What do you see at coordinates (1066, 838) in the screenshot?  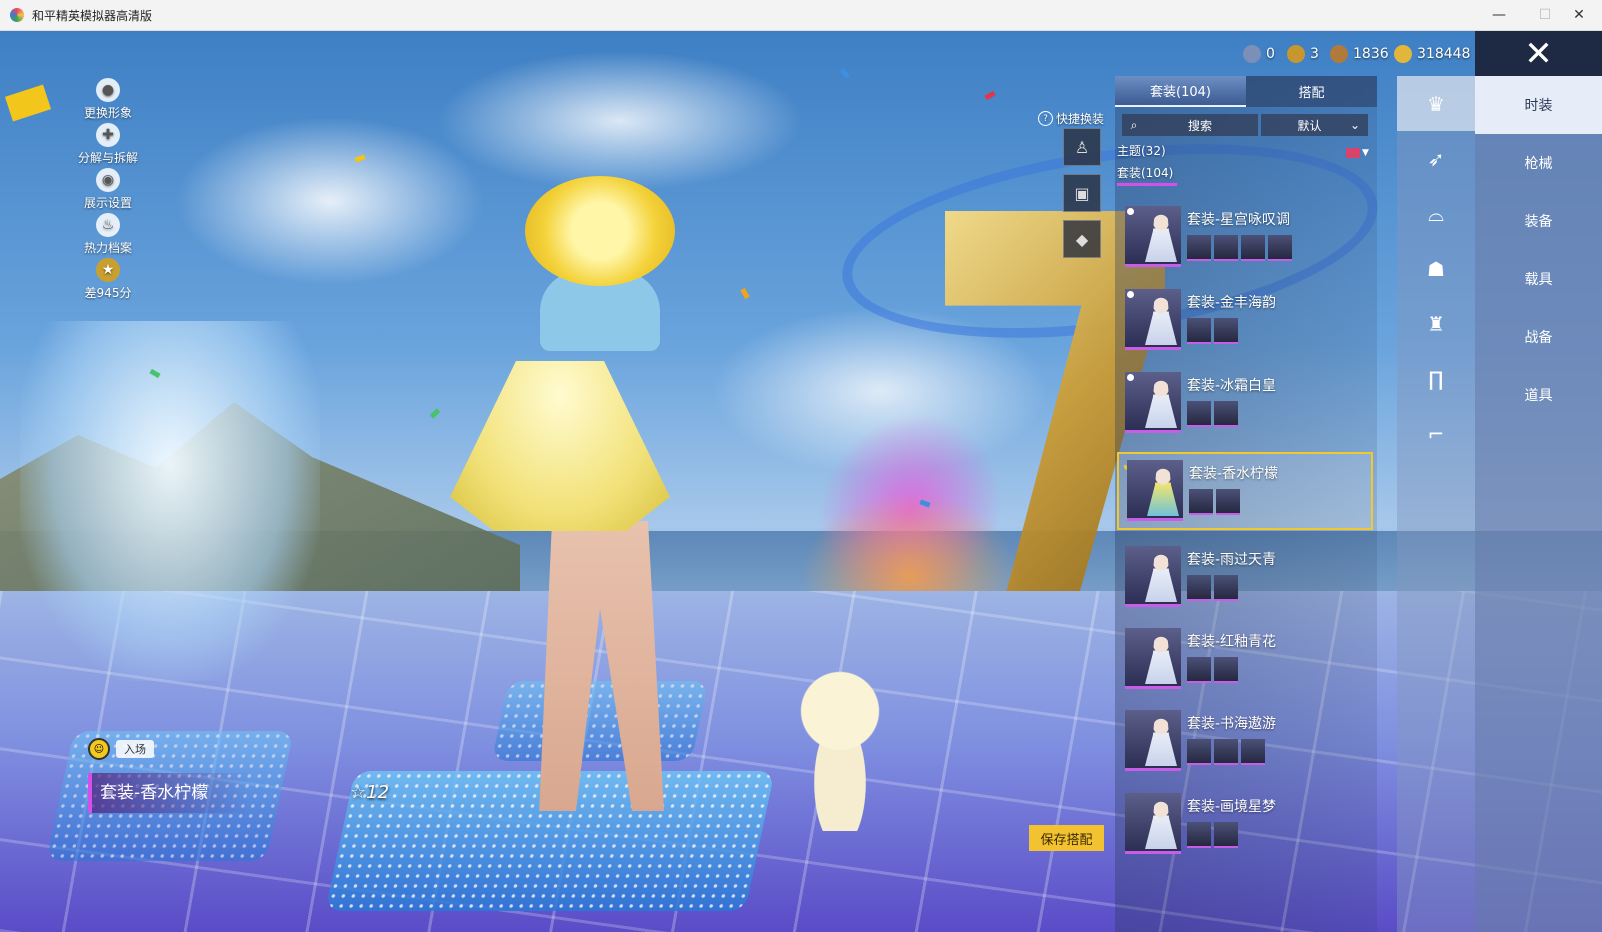 I see `save-outfit-button: 保存搭配` at bounding box center [1066, 838].